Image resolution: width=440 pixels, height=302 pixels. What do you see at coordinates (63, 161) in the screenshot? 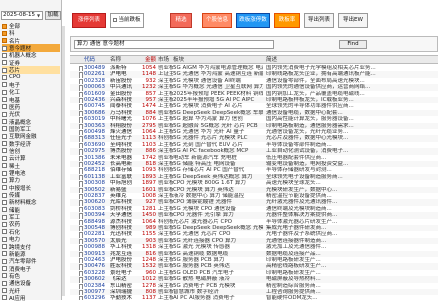
I see `sidebar-scrollbar` at bounding box center [63, 161].